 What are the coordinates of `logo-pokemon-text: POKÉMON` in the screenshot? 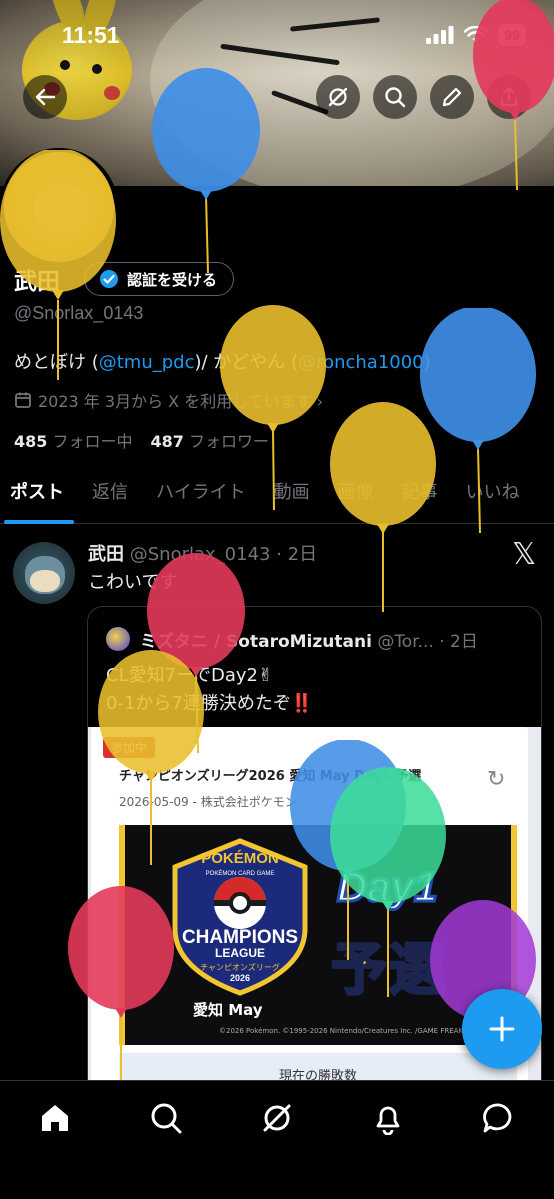 It's located at (240, 858).